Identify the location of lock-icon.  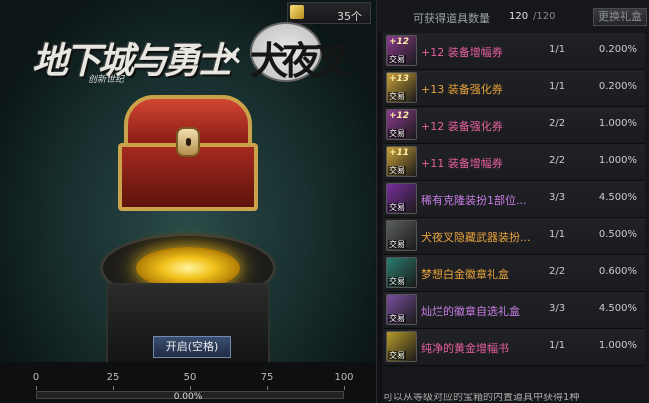
(188, 142).